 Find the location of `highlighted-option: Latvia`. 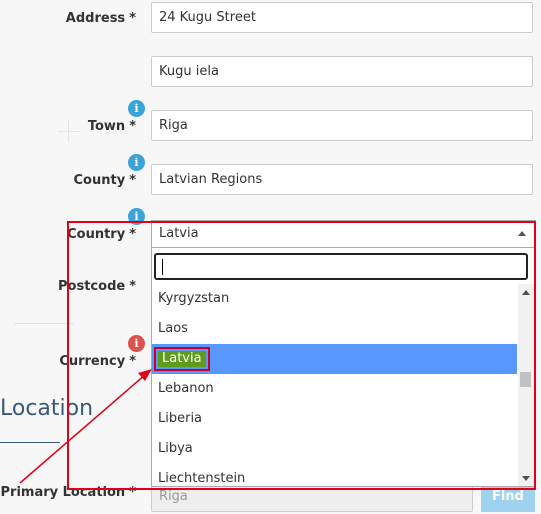

highlighted-option: Latvia is located at coordinates (182, 359).